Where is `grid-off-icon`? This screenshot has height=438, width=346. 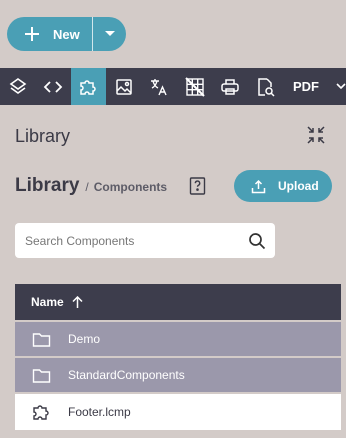 grid-off-icon is located at coordinates (194, 86).